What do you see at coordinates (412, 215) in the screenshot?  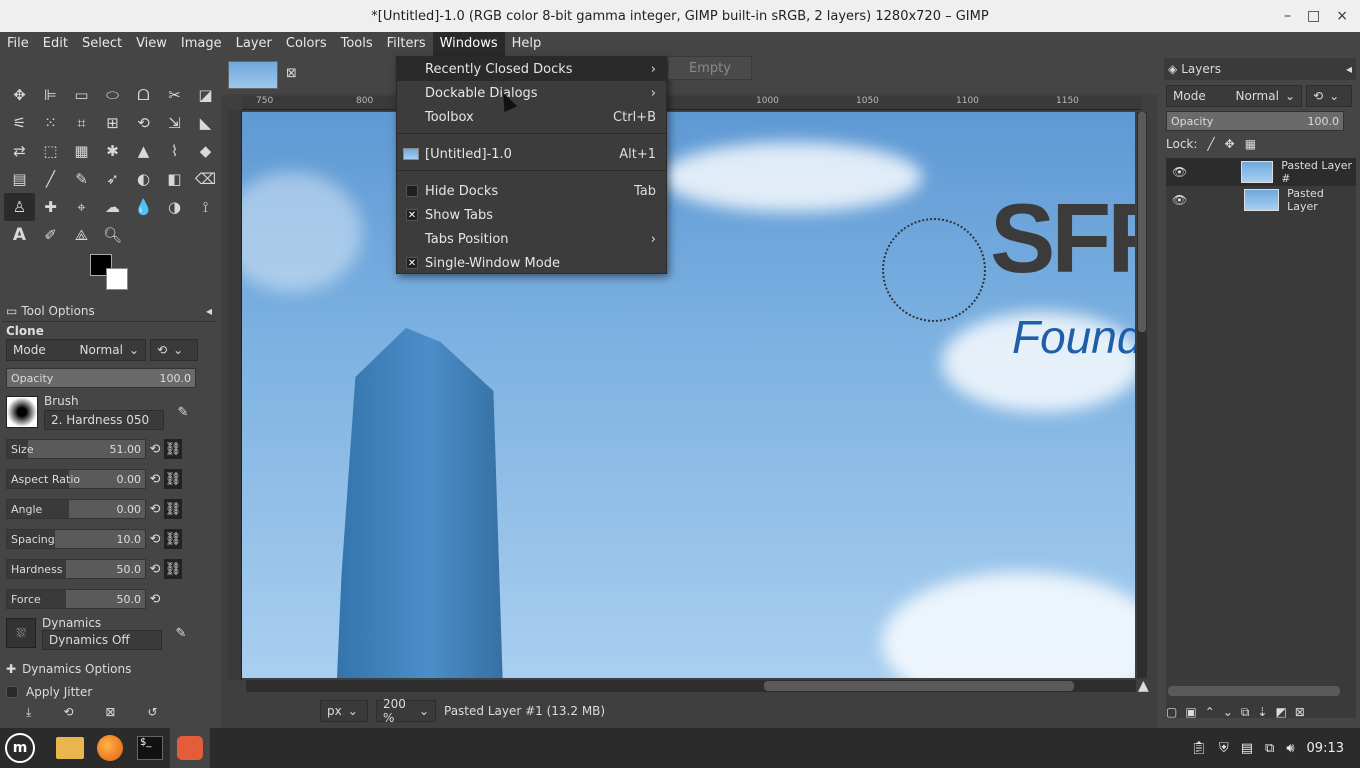 I see `show-tabs-checkbox: ✕` at bounding box center [412, 215].